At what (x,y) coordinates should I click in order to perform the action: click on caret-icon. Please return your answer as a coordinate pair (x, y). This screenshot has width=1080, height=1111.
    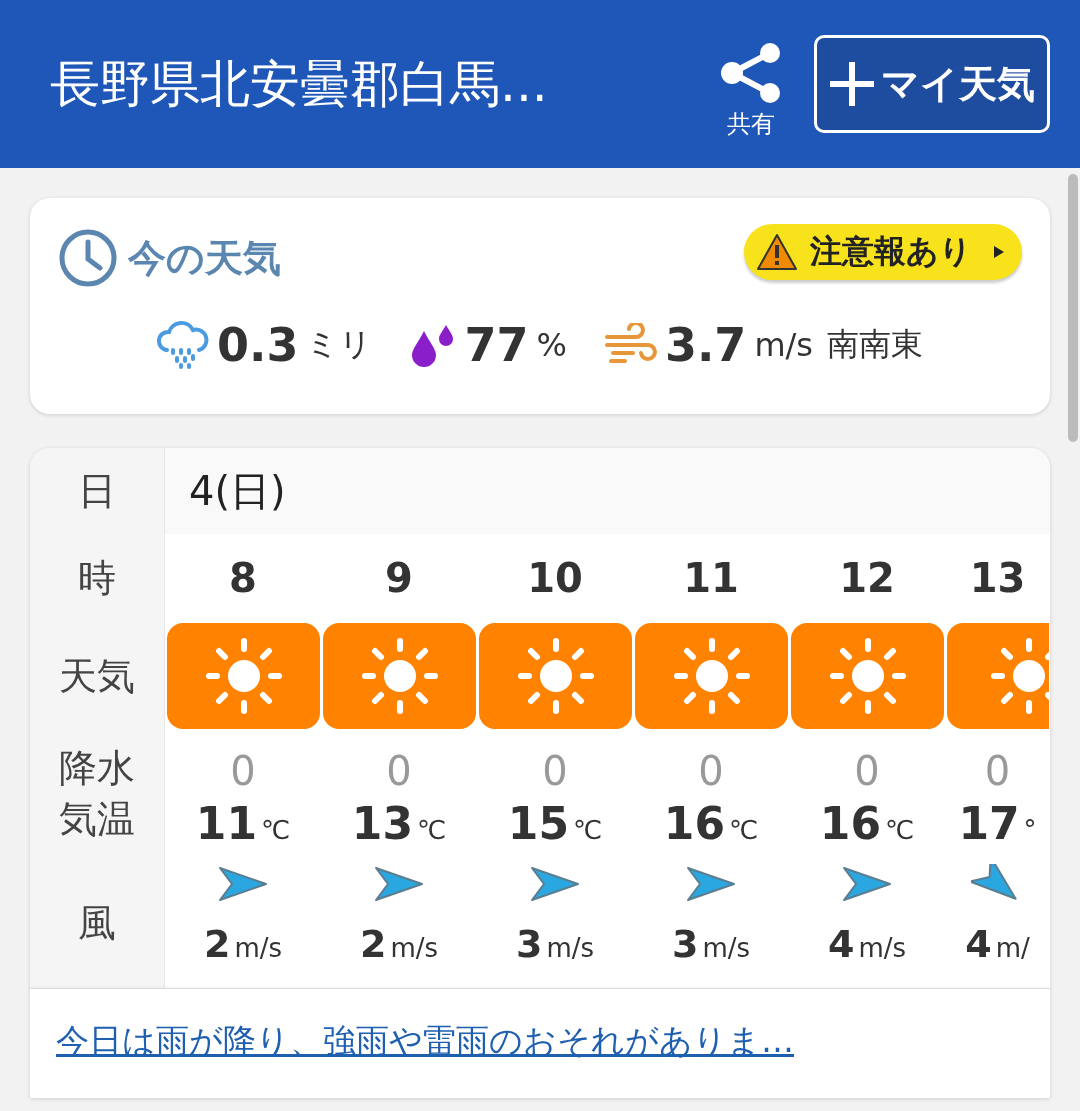
    Looking at the image, I should click on (999, 252).